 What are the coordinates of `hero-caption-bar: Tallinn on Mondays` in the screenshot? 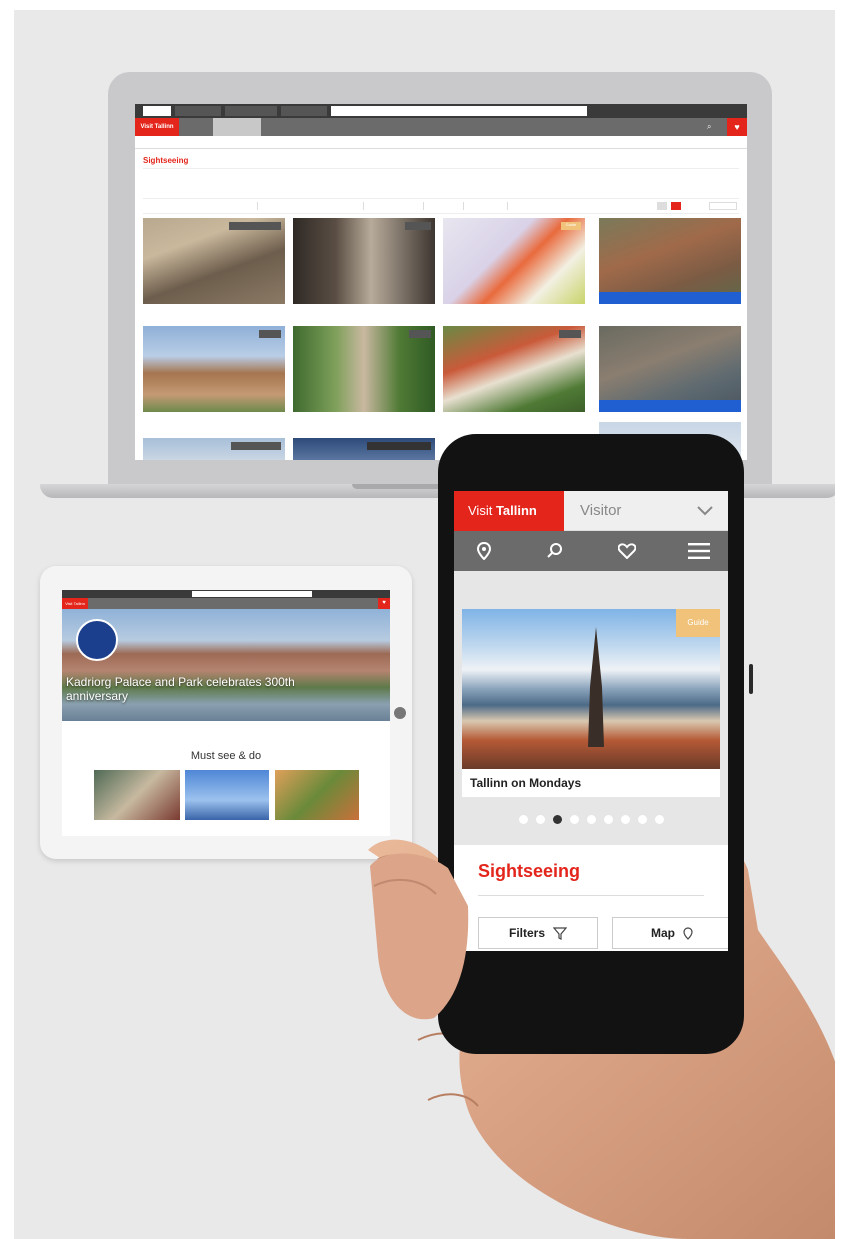 It's located at (591, 783).